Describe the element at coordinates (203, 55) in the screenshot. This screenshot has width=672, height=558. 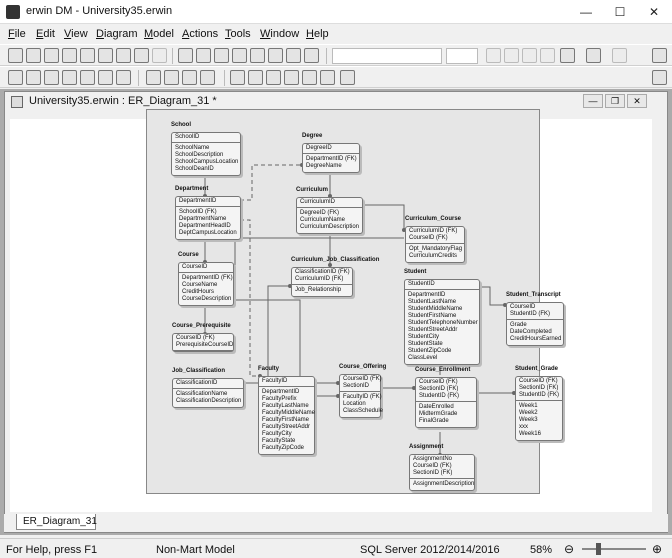
I see `entity-icon` at that location.